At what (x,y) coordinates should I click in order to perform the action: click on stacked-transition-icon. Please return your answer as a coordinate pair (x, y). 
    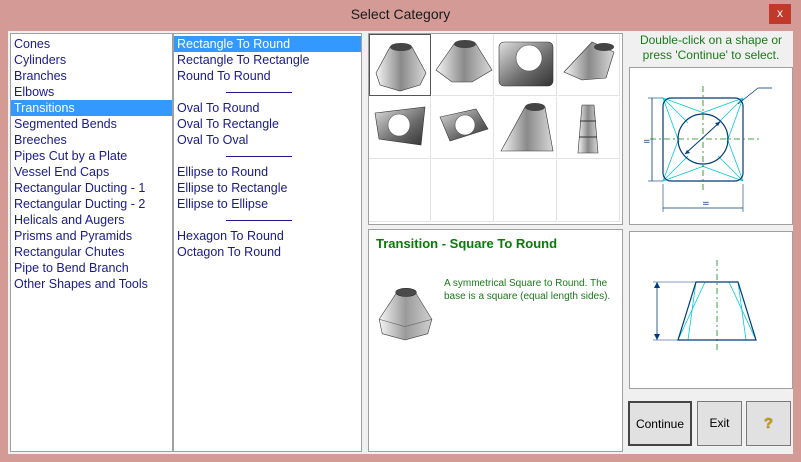
    Looking at the image, I should click on (589, 128).